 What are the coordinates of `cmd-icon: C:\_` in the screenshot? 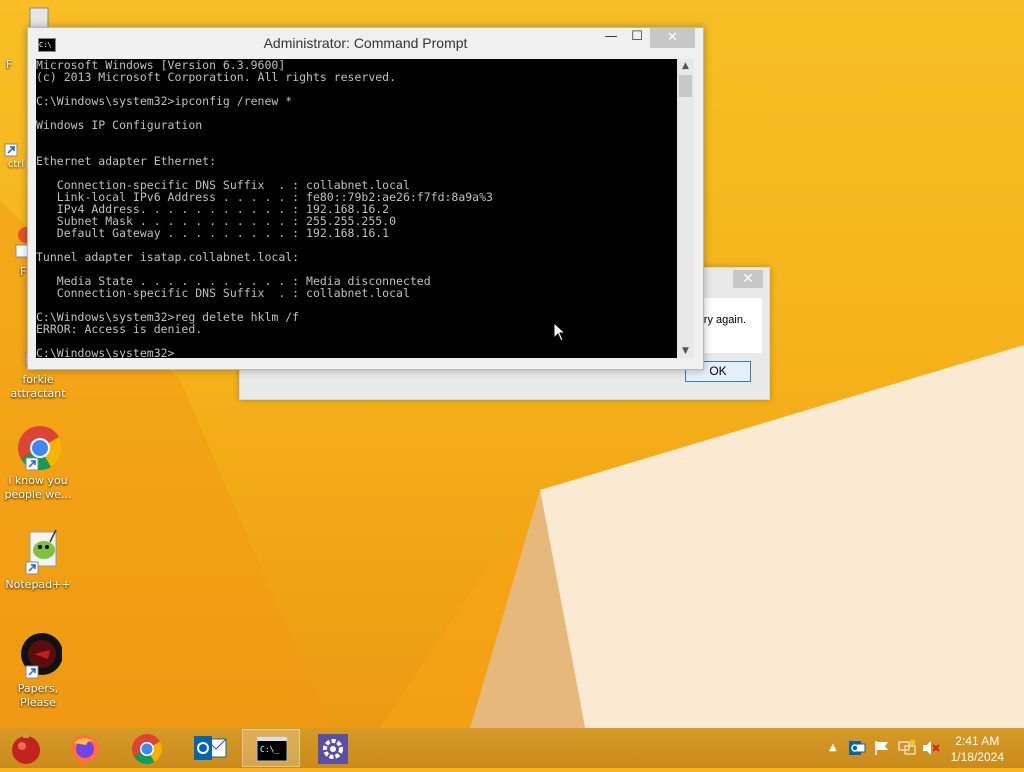 It's located at (272, 749).